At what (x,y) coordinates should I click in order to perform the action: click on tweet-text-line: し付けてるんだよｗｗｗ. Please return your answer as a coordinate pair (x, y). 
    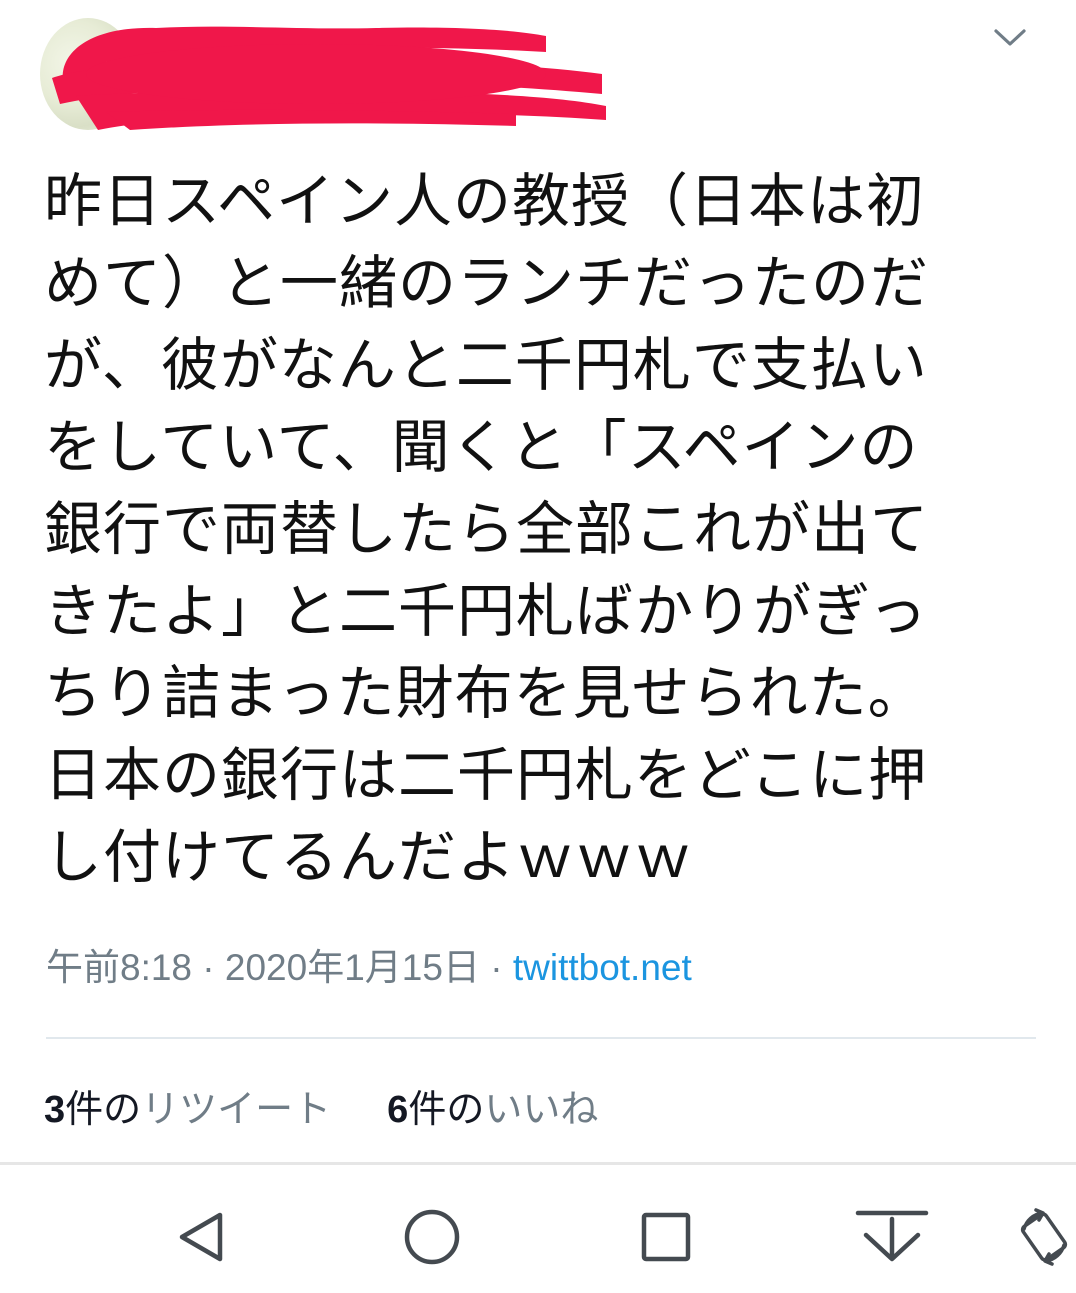
    Looking at the image, I should click on (369, 857).